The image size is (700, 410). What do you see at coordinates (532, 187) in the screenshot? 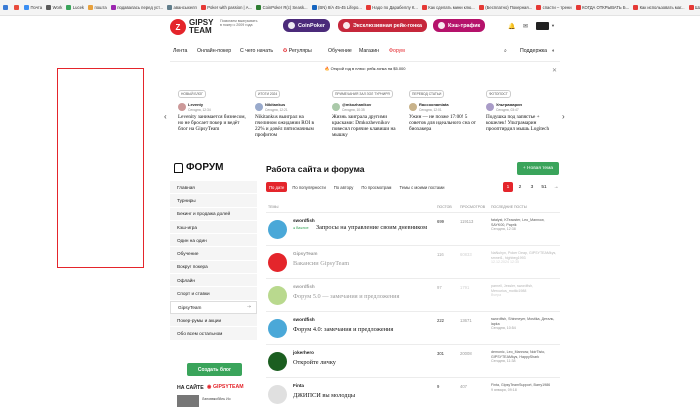
I see `page-link: 3` at bounding box center [532, 187].